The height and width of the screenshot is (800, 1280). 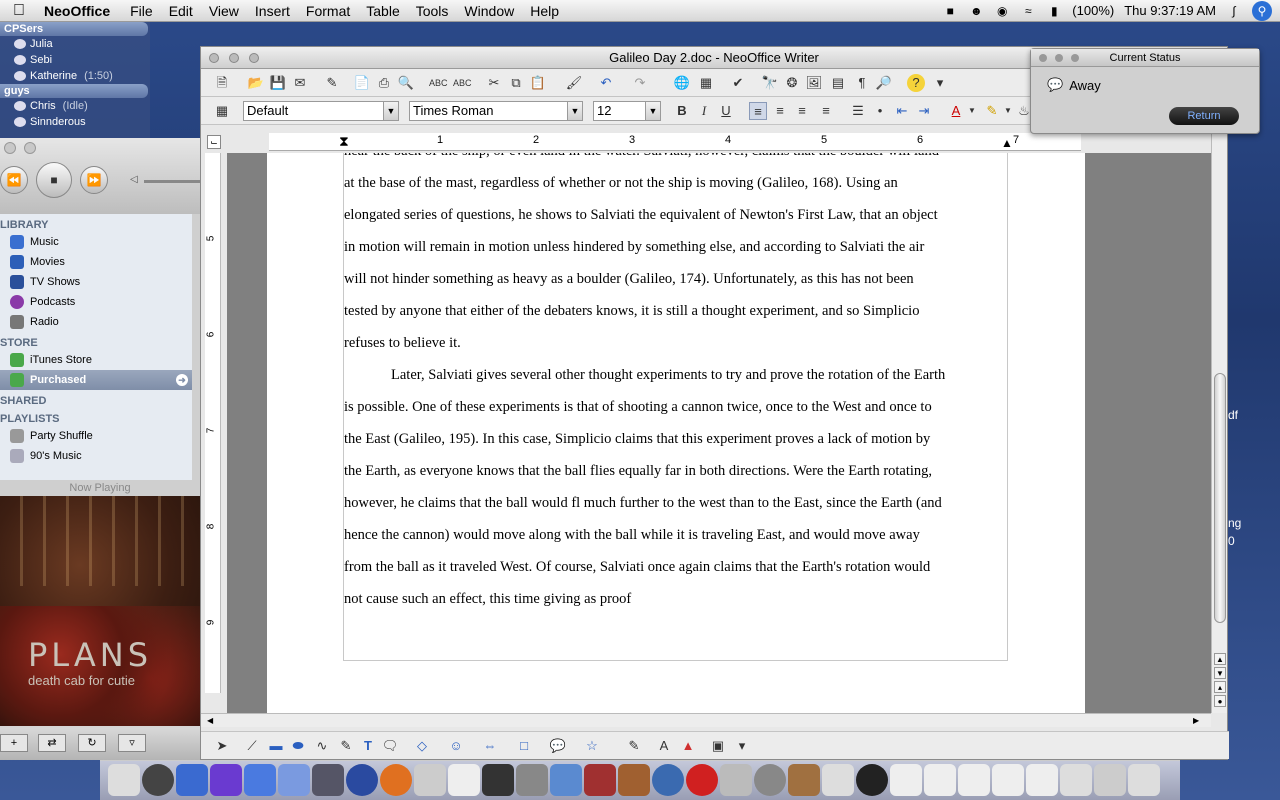 I want to click on itunes-icon, so click(x=566, y=780).